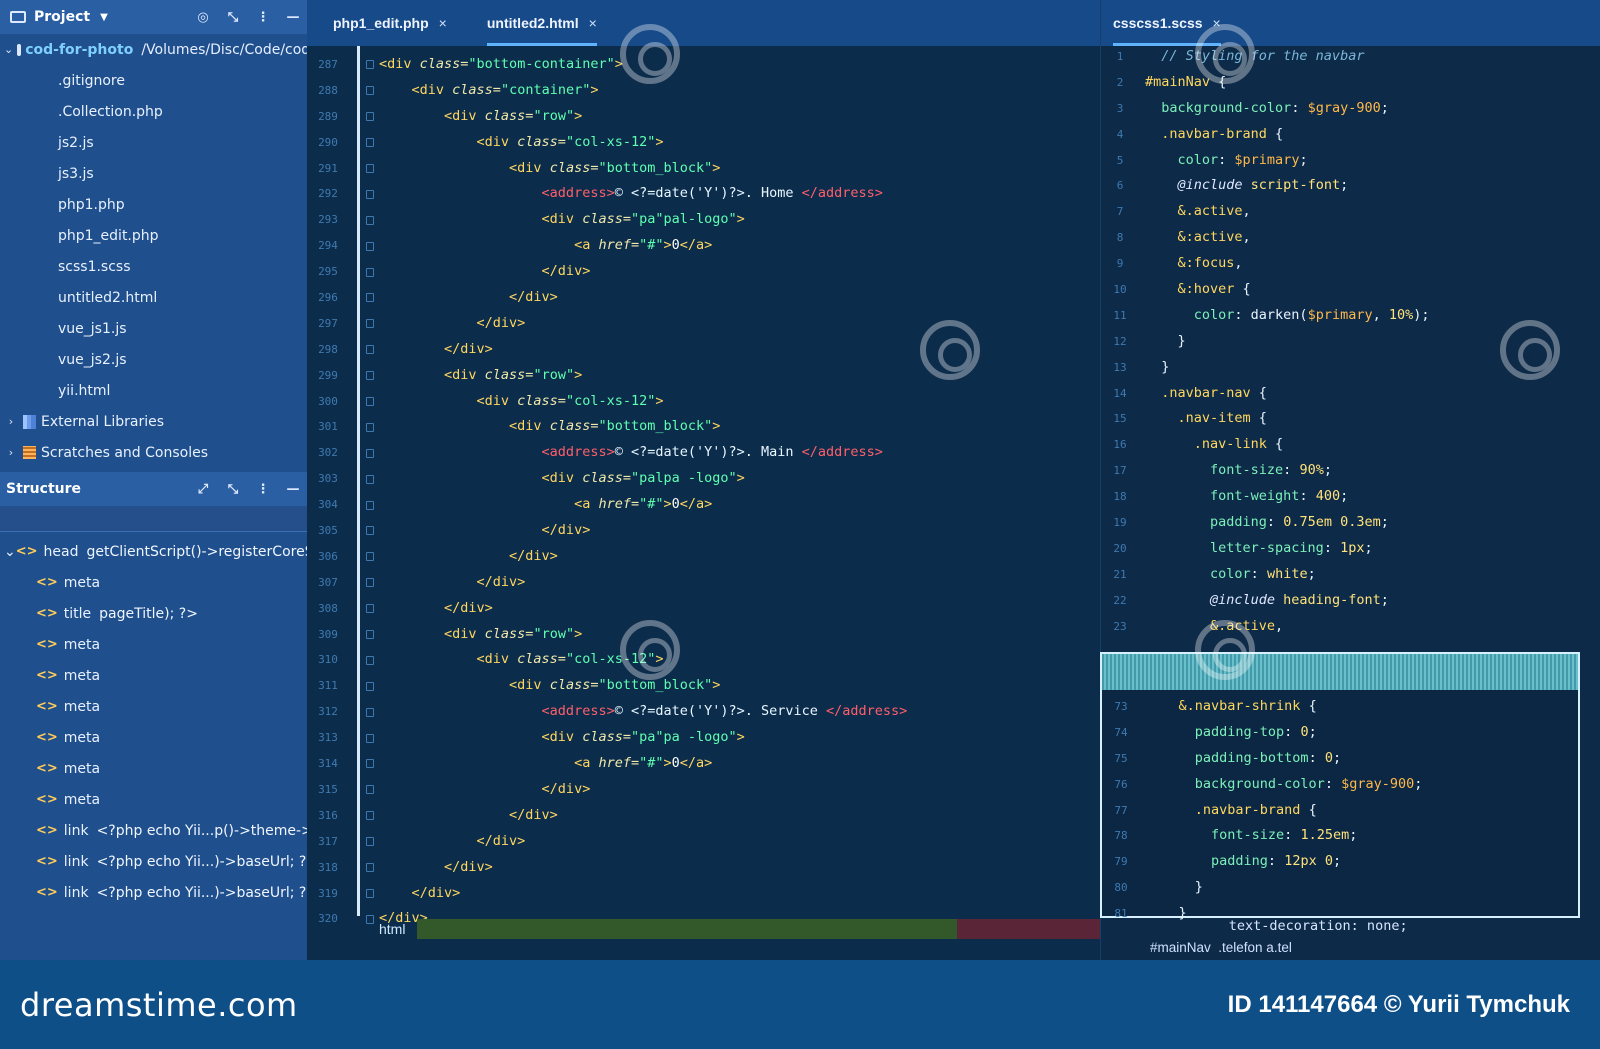 The width and height of the screenshot is (1600, 1049). Describe the element at coordinates (26, 551) in the screenshot. I see `html-tag-icon: <>` at that location.